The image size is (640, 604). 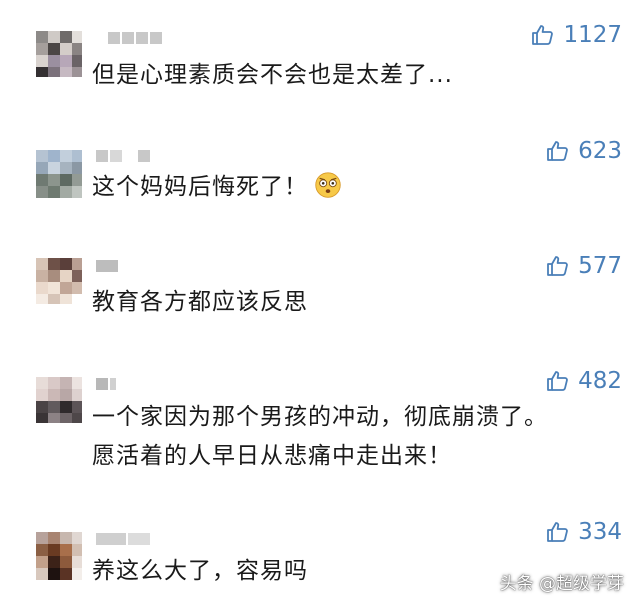 I want to click on comment-text: 这个妈妈后悔死了！, so click(x=356, y=187).